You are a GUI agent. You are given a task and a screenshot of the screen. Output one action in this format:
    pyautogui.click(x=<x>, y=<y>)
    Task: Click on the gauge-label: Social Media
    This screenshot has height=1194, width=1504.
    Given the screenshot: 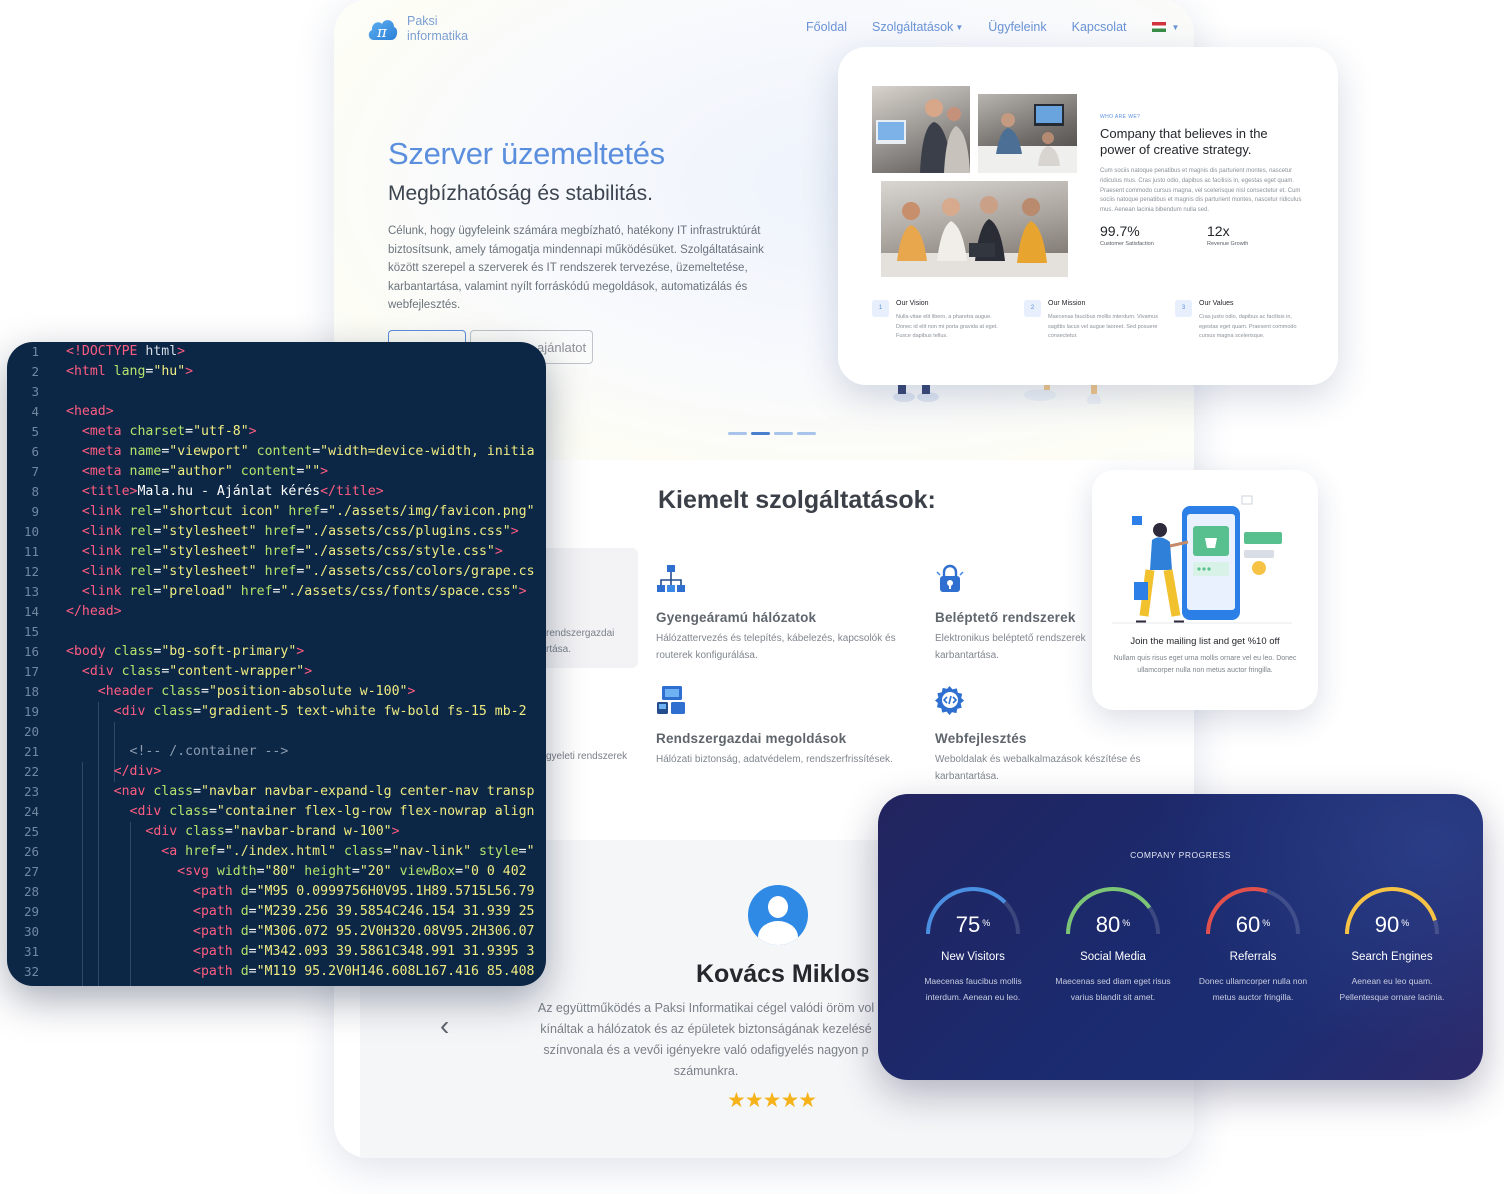 What is the action you would take?
    pyautogui.click(x=1113, y=957)
    